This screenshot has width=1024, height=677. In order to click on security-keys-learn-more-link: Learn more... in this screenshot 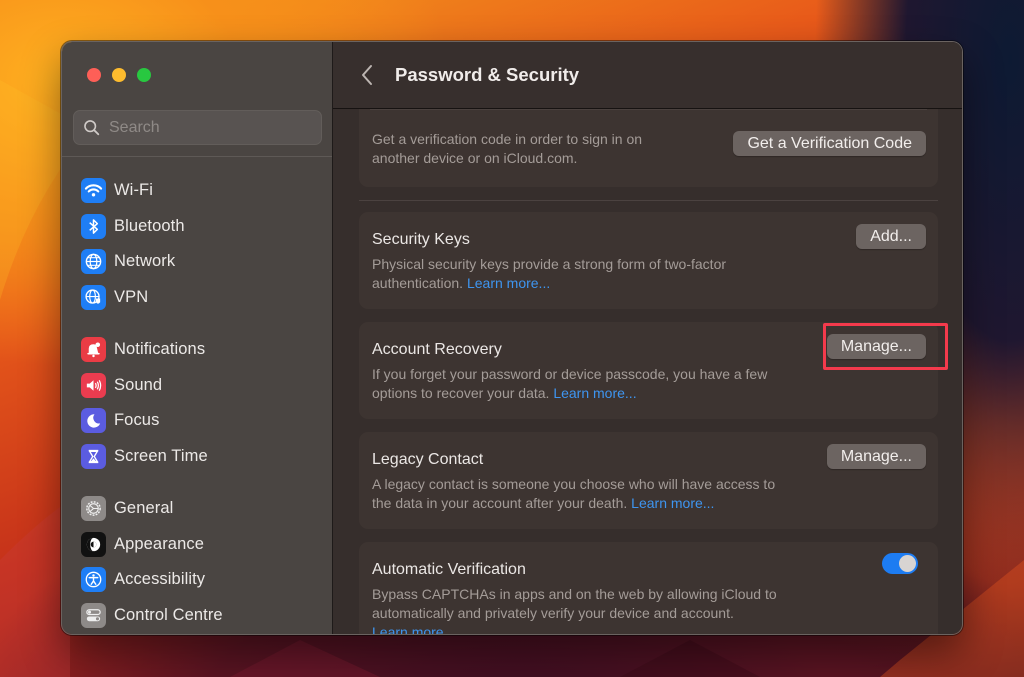, I will do `click(508, 283)`.